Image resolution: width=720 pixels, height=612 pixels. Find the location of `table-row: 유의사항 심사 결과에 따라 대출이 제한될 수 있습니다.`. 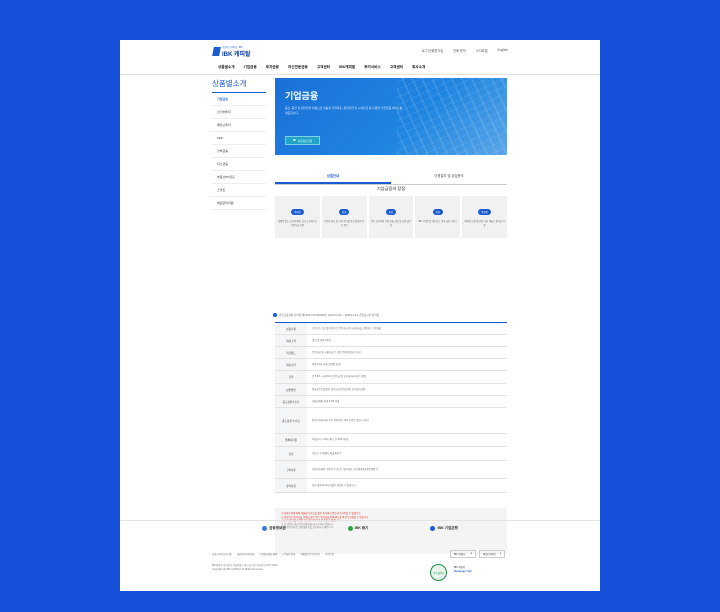

table-row: 유의사항 심사 결과에 따라 대출이 제한될 수 있습니다. is located at coordinates (391, 486).